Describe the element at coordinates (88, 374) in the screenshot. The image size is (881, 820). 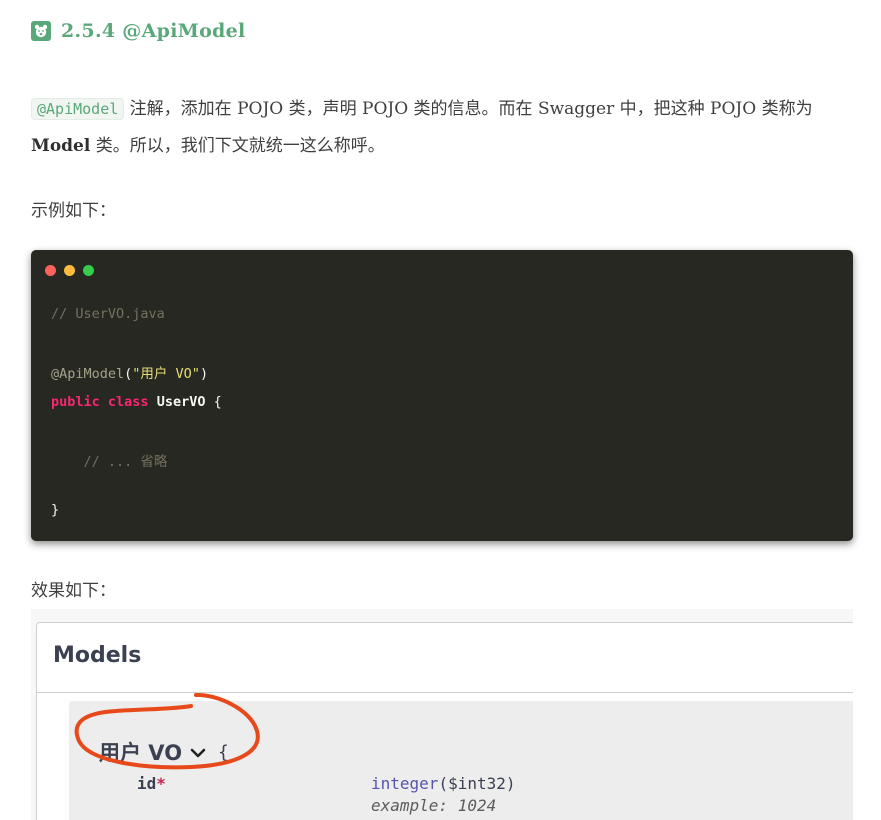
I see `code-annotation: @ApiModel` at that location.